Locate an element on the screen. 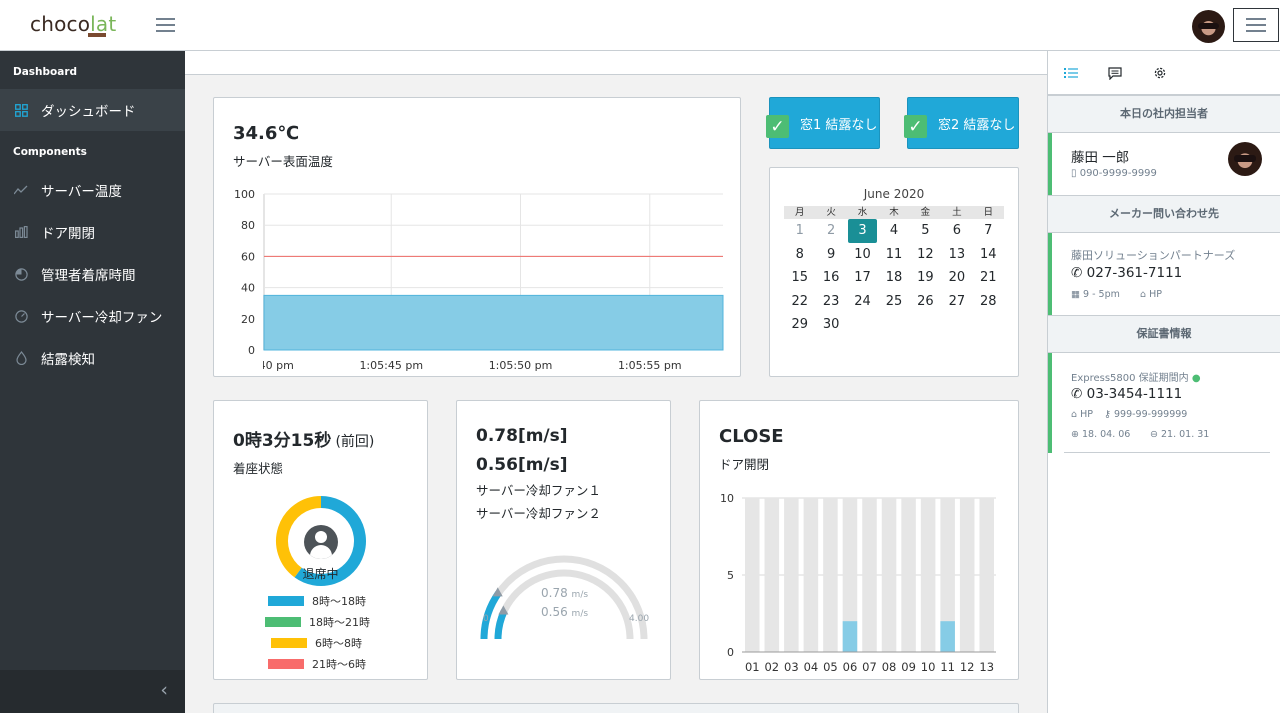 This screenshot has height=713, width=1280. calendar-day: 4 is located at coordinates (893, 231).